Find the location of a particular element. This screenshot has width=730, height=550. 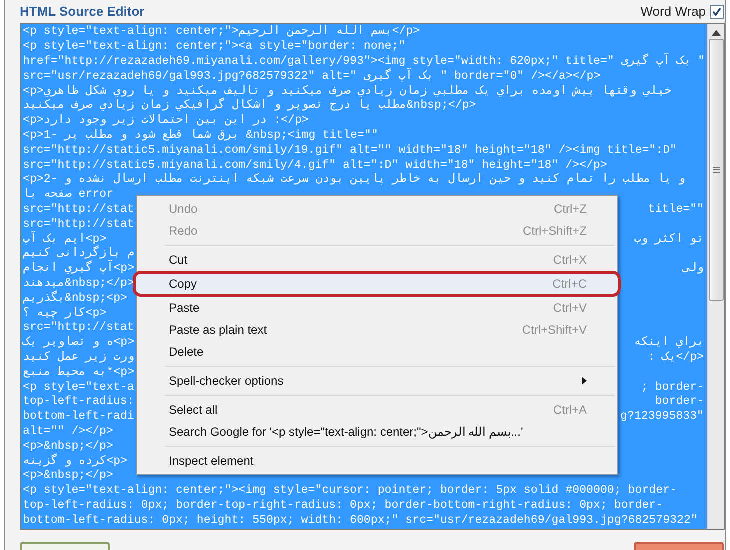

code-line: صفحه با error is located at coordinates (68, 196).